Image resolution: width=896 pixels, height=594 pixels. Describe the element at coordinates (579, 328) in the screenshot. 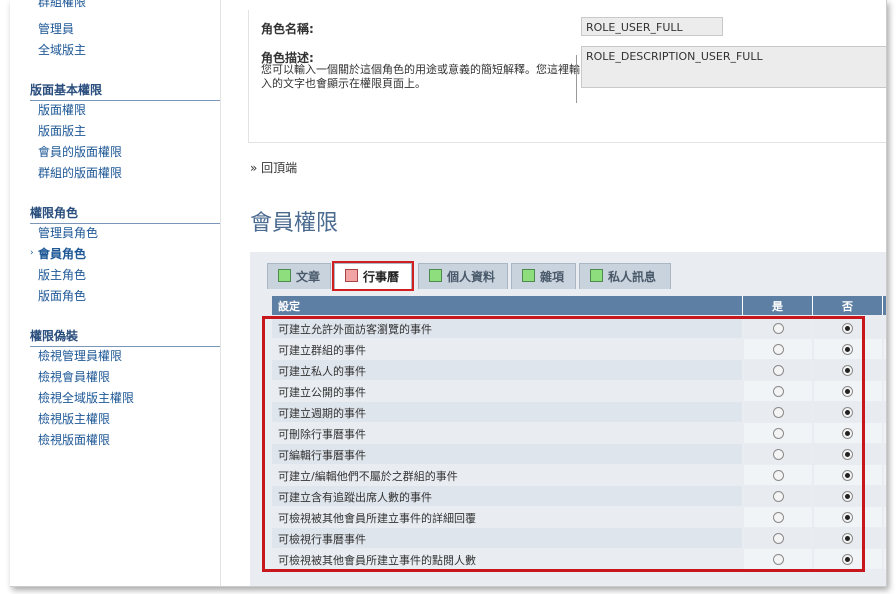

I see `table-row: 可建立允許外面訪客瀏覽的事件` at that location.